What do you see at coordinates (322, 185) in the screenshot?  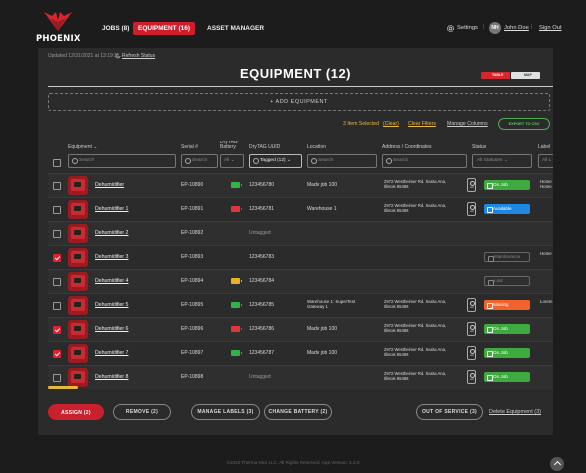 I see `location-text: Madv job 100` at bounding box center [322, 185].